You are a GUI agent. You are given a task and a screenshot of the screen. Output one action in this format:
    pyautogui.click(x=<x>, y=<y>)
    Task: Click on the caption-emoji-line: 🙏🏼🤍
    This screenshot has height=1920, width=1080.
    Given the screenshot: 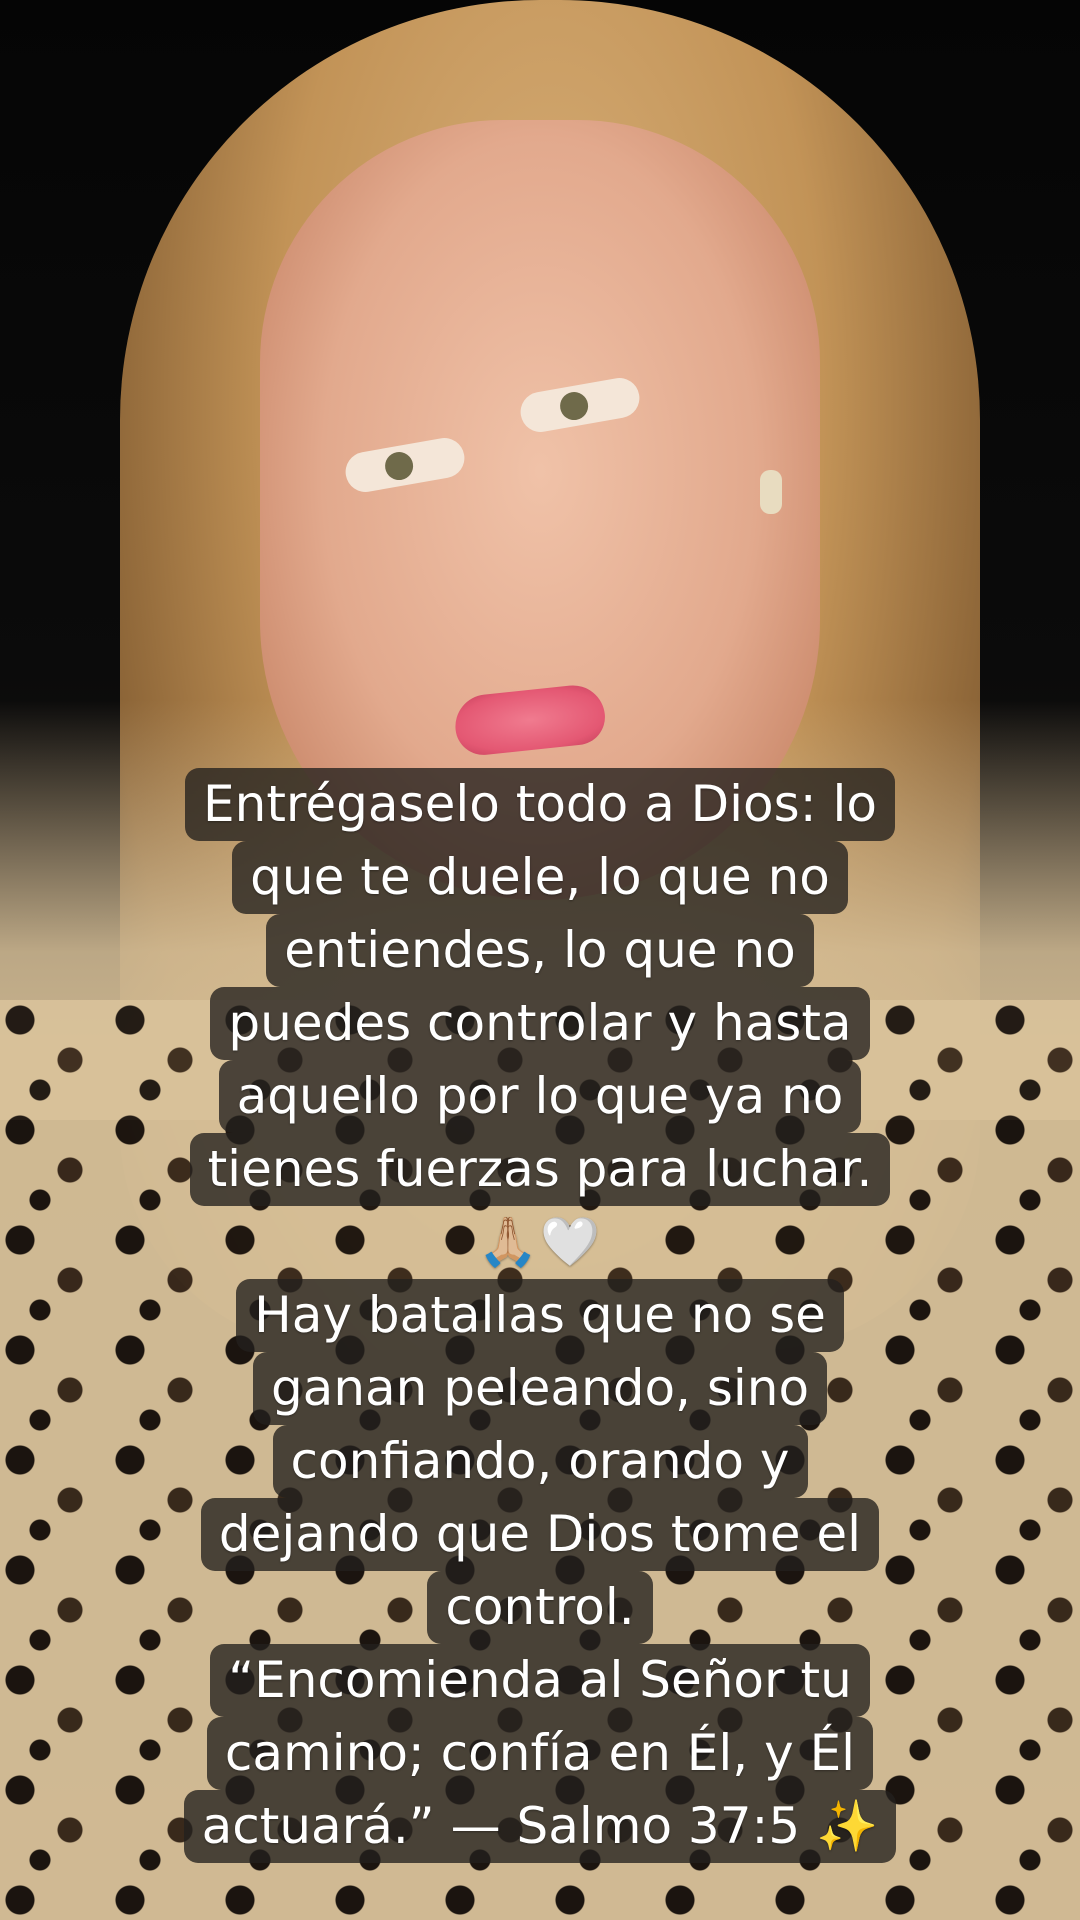 What is the action you would take?
    pyautogui.click(x=540, y=1242)
    